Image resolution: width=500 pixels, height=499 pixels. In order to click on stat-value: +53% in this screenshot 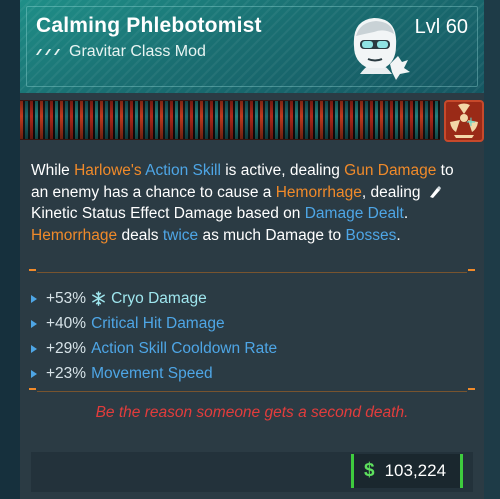, I will do `click(66, 298)`.